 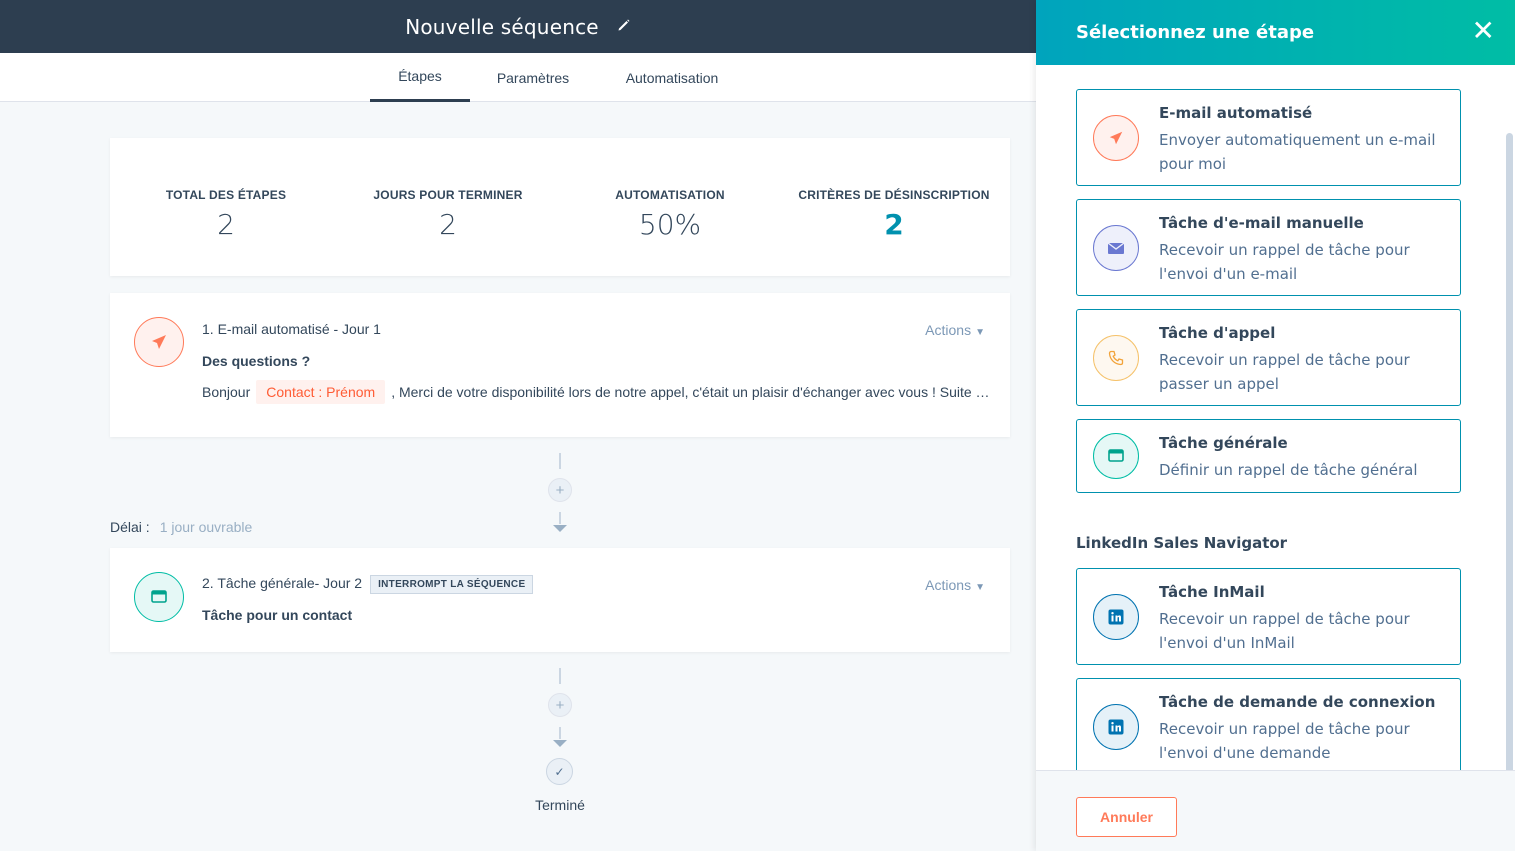 I want to click on email-subject: Des questions ?, so click(x=256, y=361).